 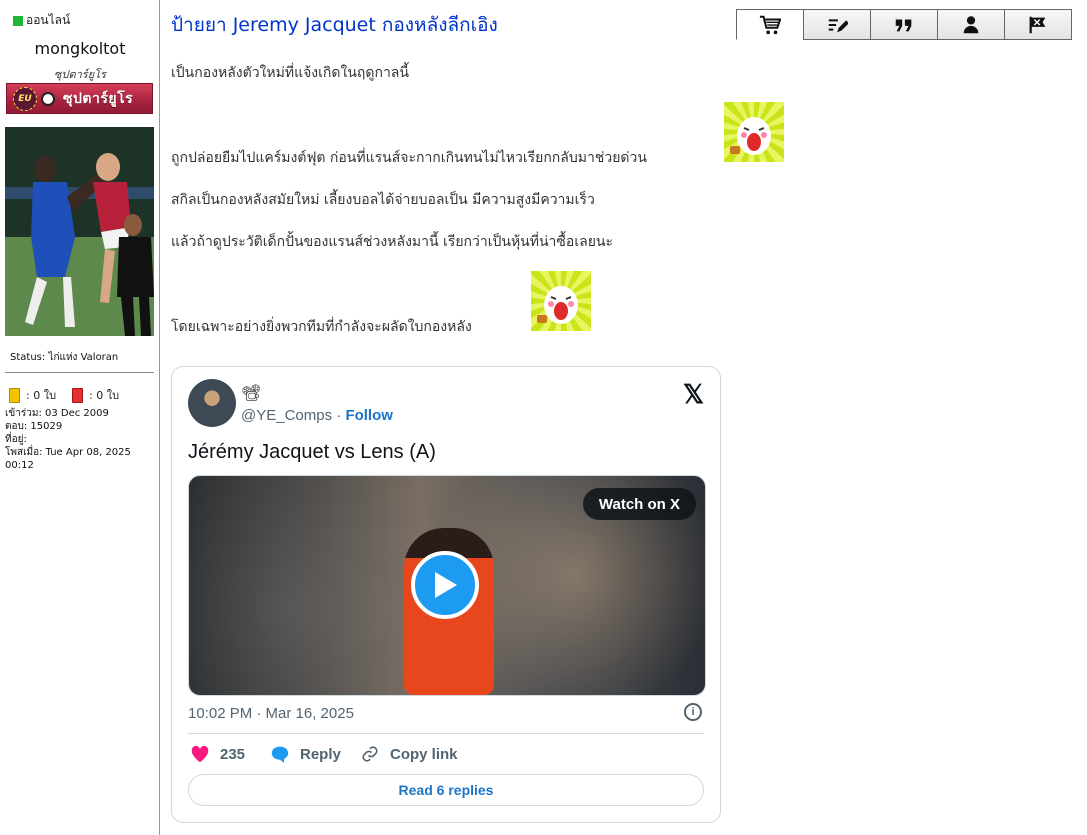 What do you see at coordinates (312, 452) in the screenshot?
I see `tweet-text: Jérémy Jacquet vs Lens (A)` at bounding box center [312, 452].